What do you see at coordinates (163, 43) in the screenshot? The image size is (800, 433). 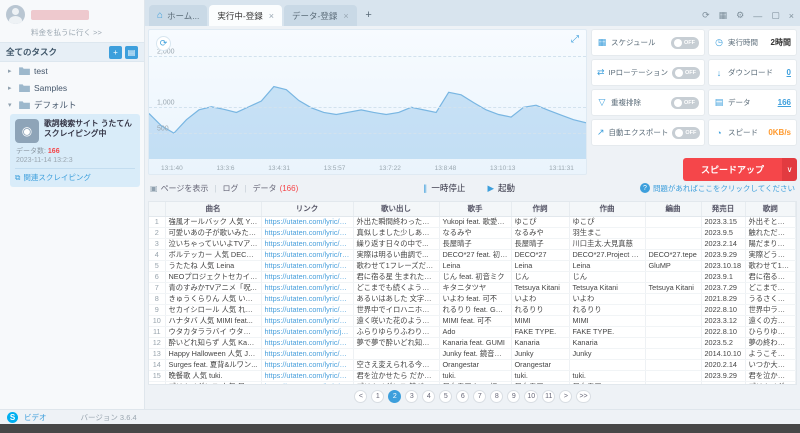 I see `refresh-button: ⟳` at bounding box center [163, 43].